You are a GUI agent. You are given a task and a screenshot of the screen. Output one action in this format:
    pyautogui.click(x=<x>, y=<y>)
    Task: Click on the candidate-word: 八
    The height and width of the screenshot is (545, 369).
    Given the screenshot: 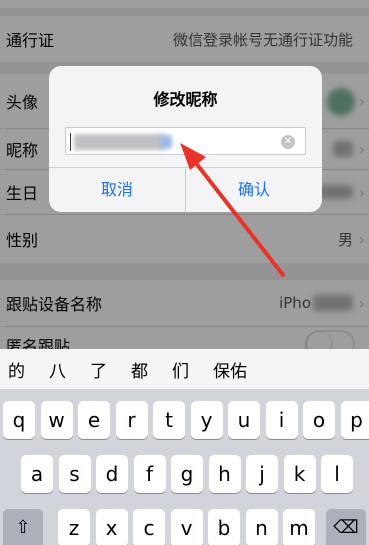 What is the action you would take?
    pyautogui.click(x=57, y=369)
    